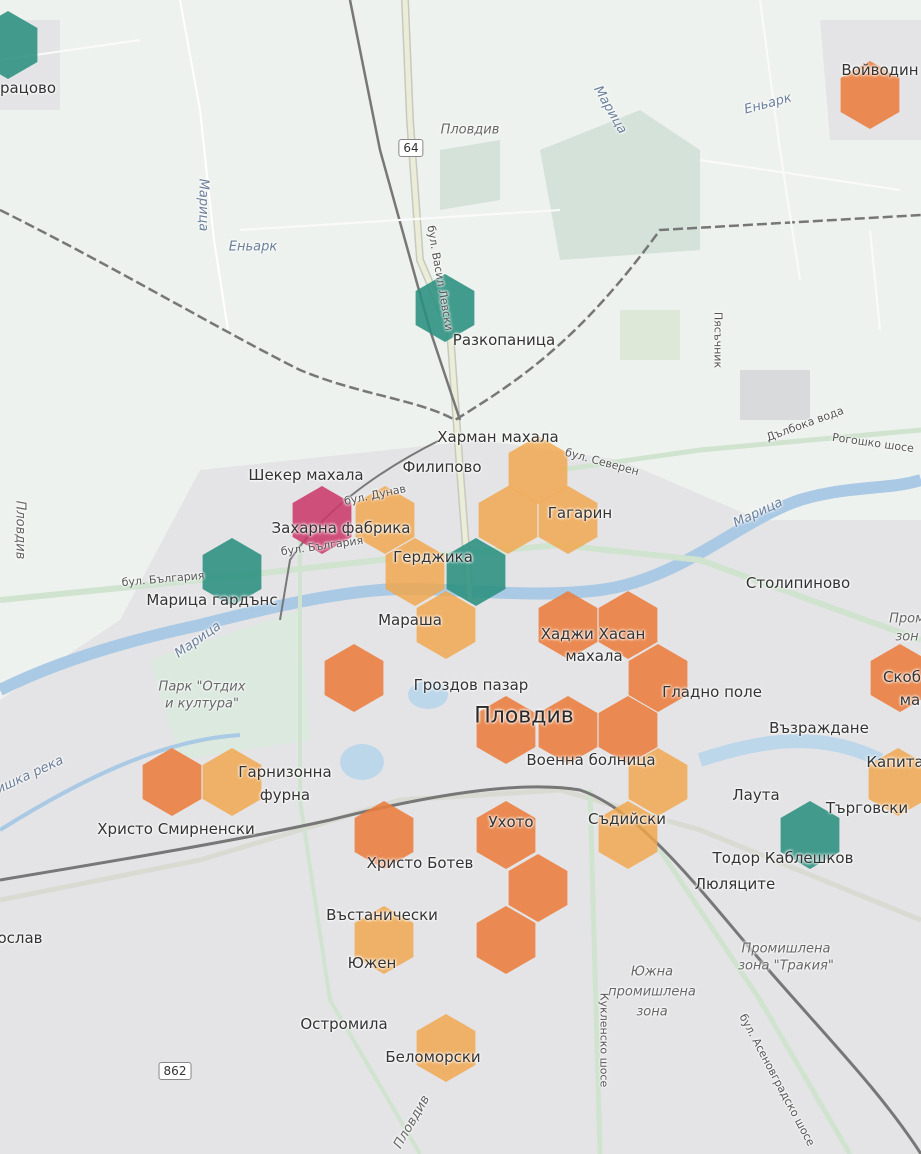 This screenshot has height=1154, width=921. I want to click on road-shield-64: 64, so click(411, 148).